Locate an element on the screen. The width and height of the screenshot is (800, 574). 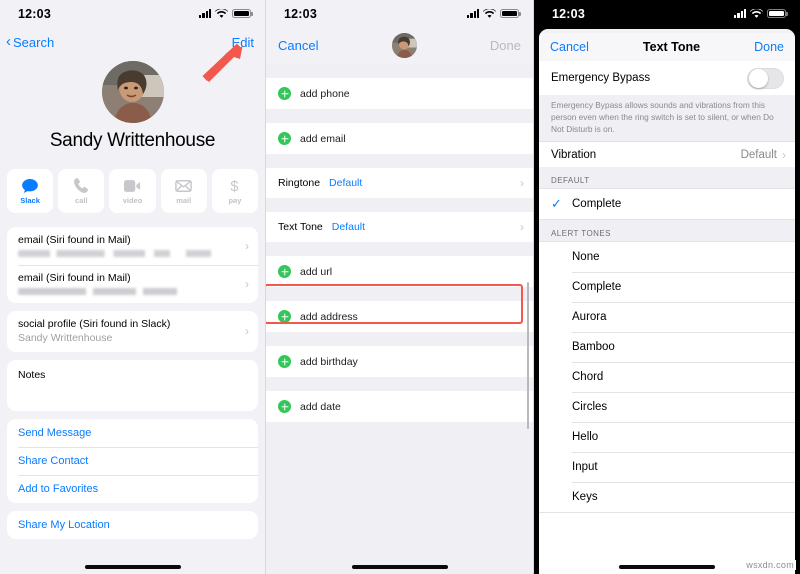
emergency-bypass-row: Emergency Bypass is located at coordinates (667, 78).